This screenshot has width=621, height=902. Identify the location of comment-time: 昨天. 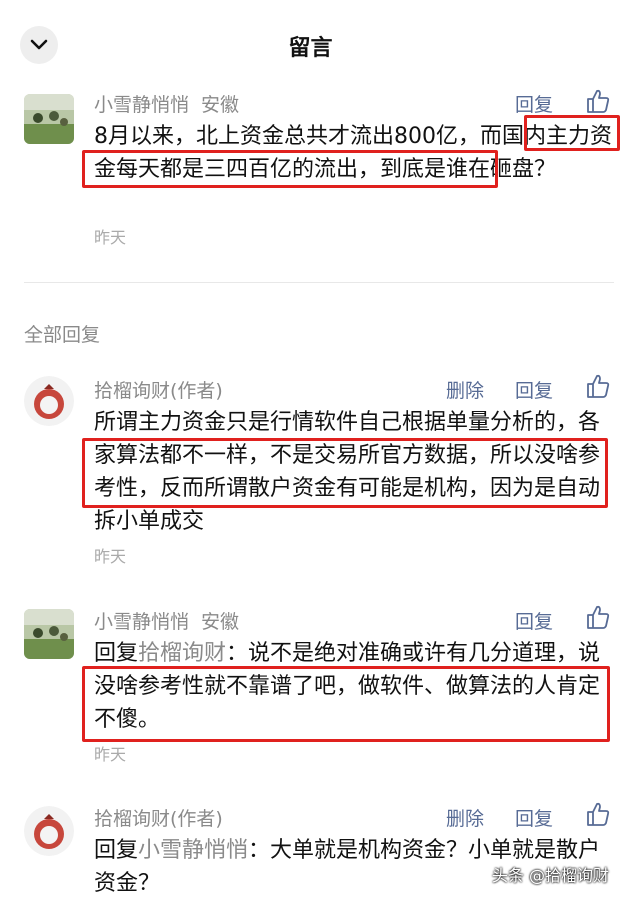
(110, 237).